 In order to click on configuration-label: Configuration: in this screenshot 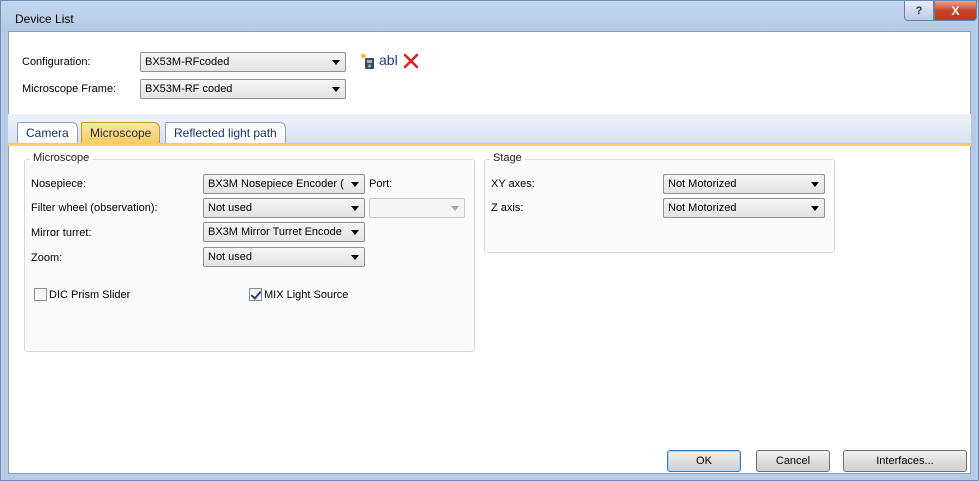, I will do `click(56, 62)`.